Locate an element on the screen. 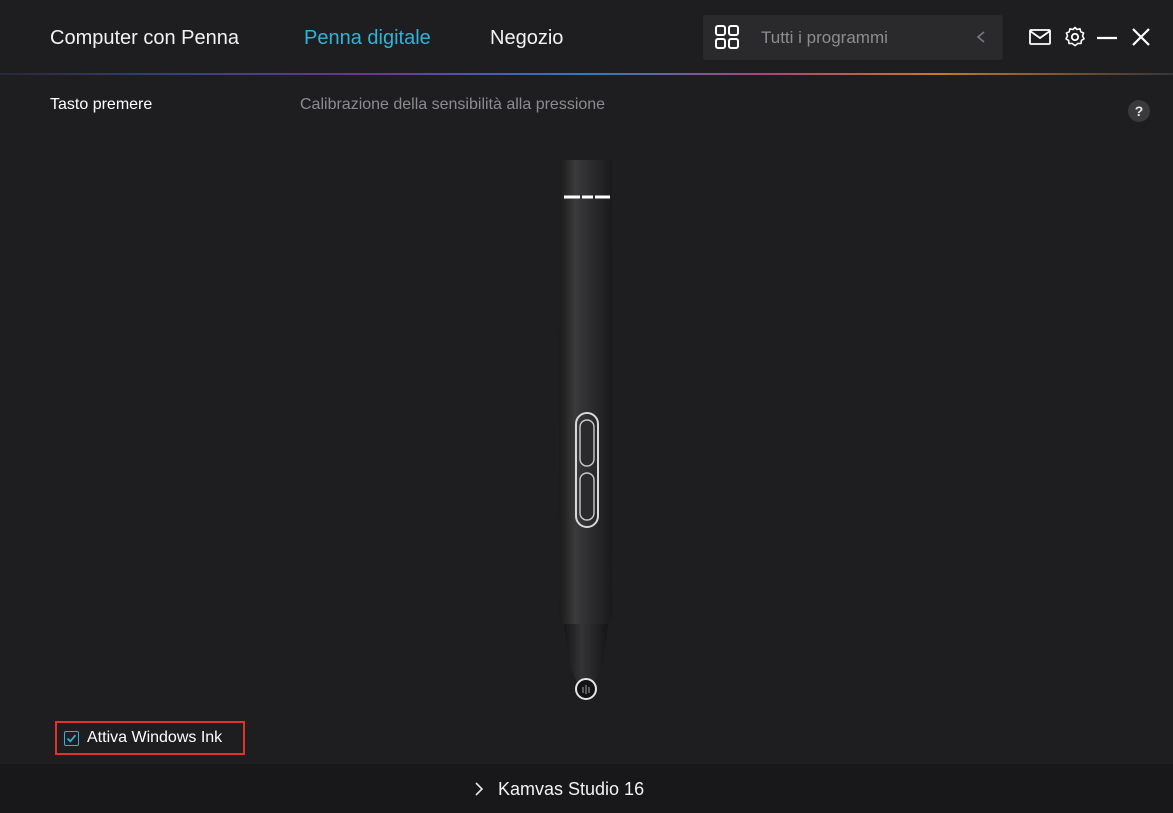 This screenshot has height=813, width=1173. programs-label: Tutti i programmi is located at coordinates (824, 37).